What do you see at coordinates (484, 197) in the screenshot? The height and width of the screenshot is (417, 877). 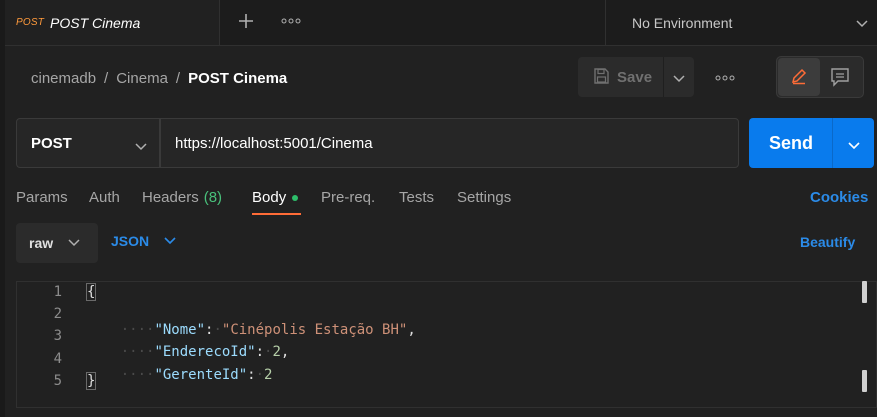 I see `tab-settings: Settings` at bounding box center [484, 197].